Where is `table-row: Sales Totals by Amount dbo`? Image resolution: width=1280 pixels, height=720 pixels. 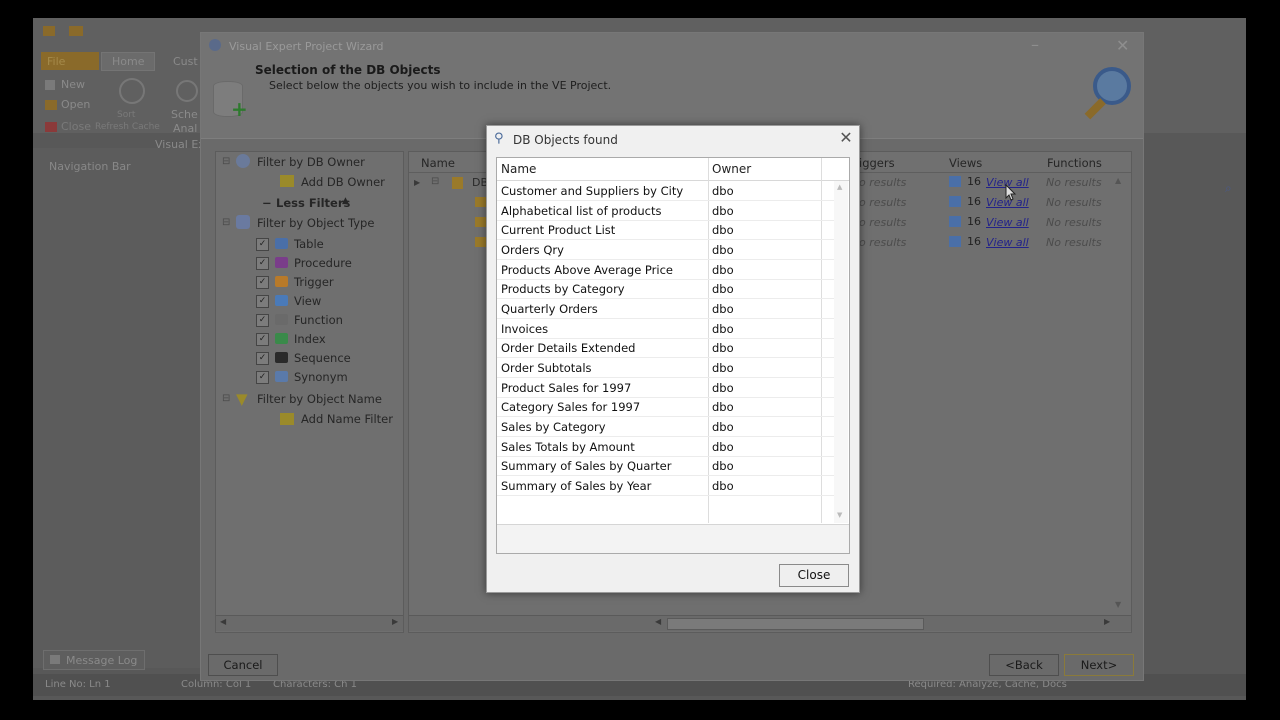 table-row: Sales Totals by Amount dbo is located at coordinates (665, 447).